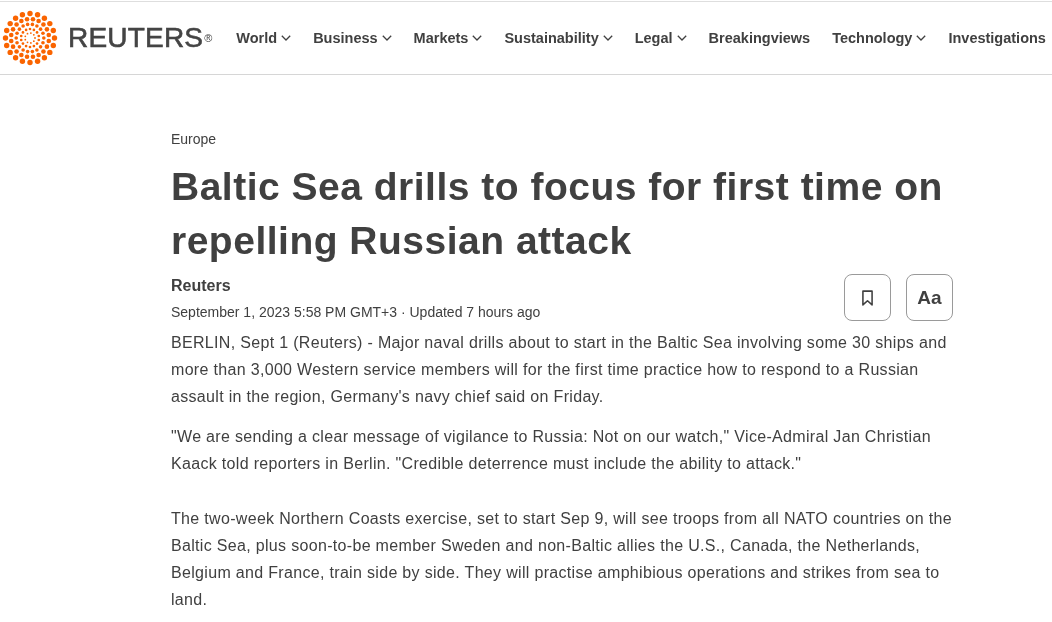  I want to click on logo-wordmark: REUTERS, so click(136, 38).